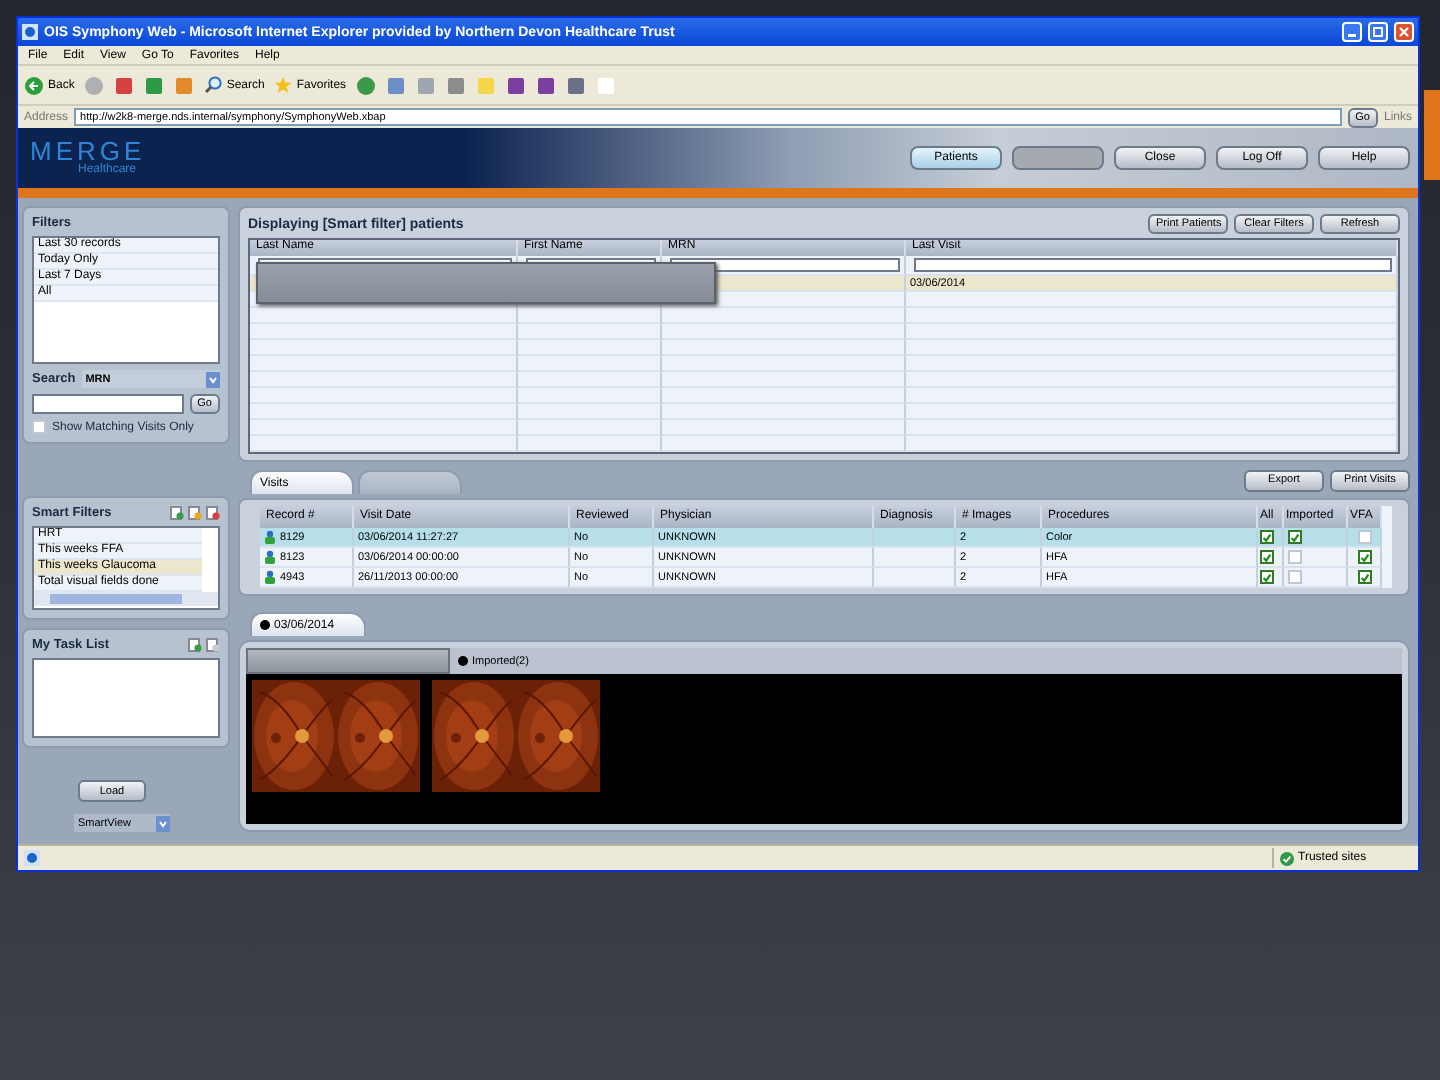 The height and width of the screenshot is (1080, 1440). What do you see at coordinates (89, 151) in the screenshot?
I see `logo-text: MERGE` at bounding box center [89, 151].